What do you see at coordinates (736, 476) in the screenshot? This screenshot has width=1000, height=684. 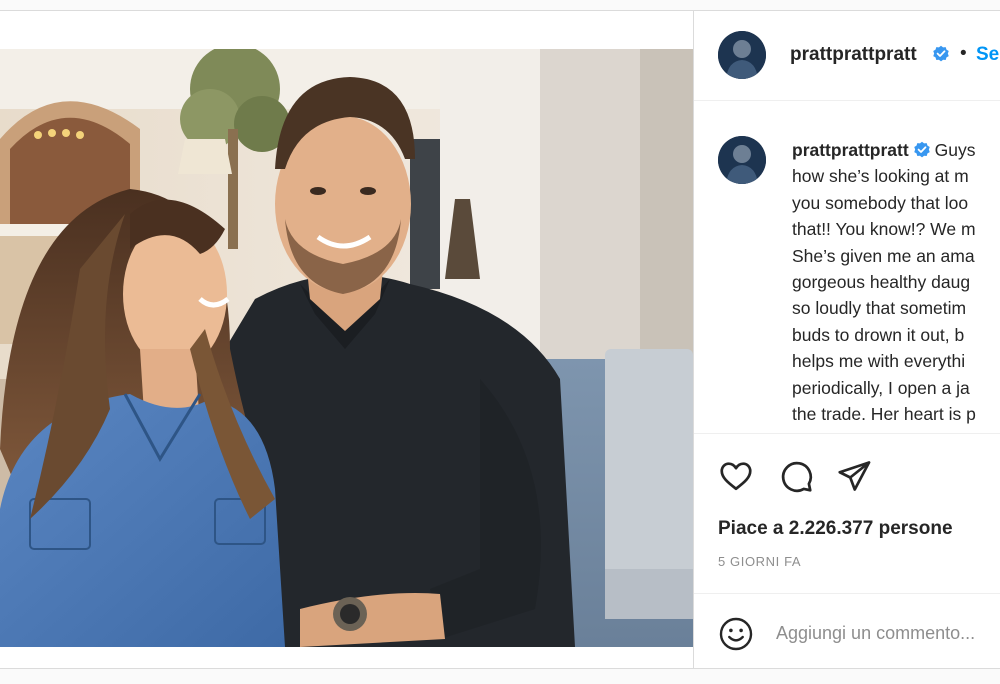 I see `heart-icon` at bounding box center [736, 476].